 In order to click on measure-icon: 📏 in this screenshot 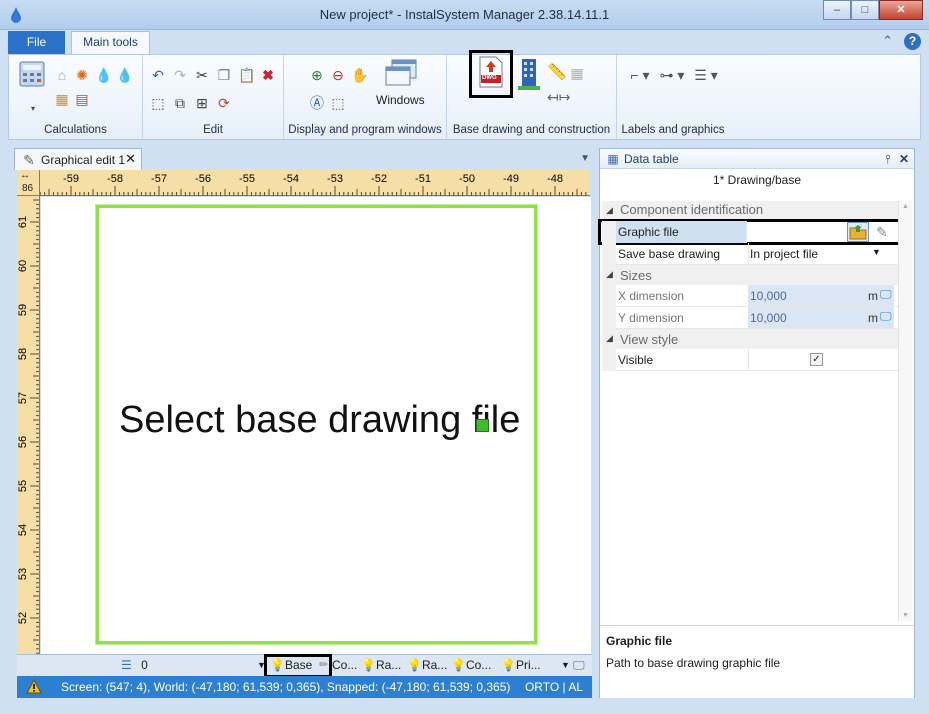, I will do `click(557, 73)`.